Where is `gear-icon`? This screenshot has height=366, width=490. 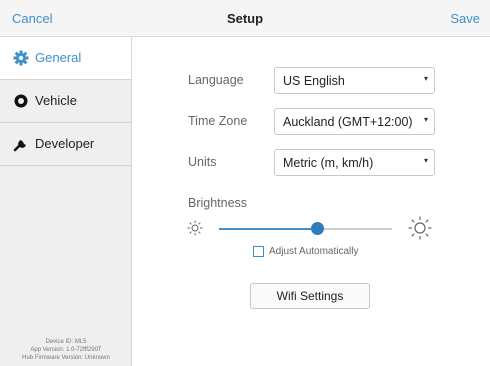 gear-icon is located at coordinates (21, 58).